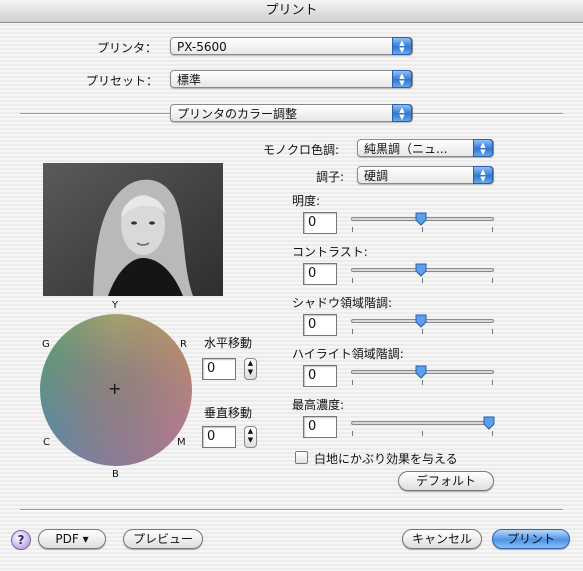  What do you see at coordinates (348, 354) in the screenshot?
I see `slider-label: ハイライト領域階調:` at bounding box center [348, 354].